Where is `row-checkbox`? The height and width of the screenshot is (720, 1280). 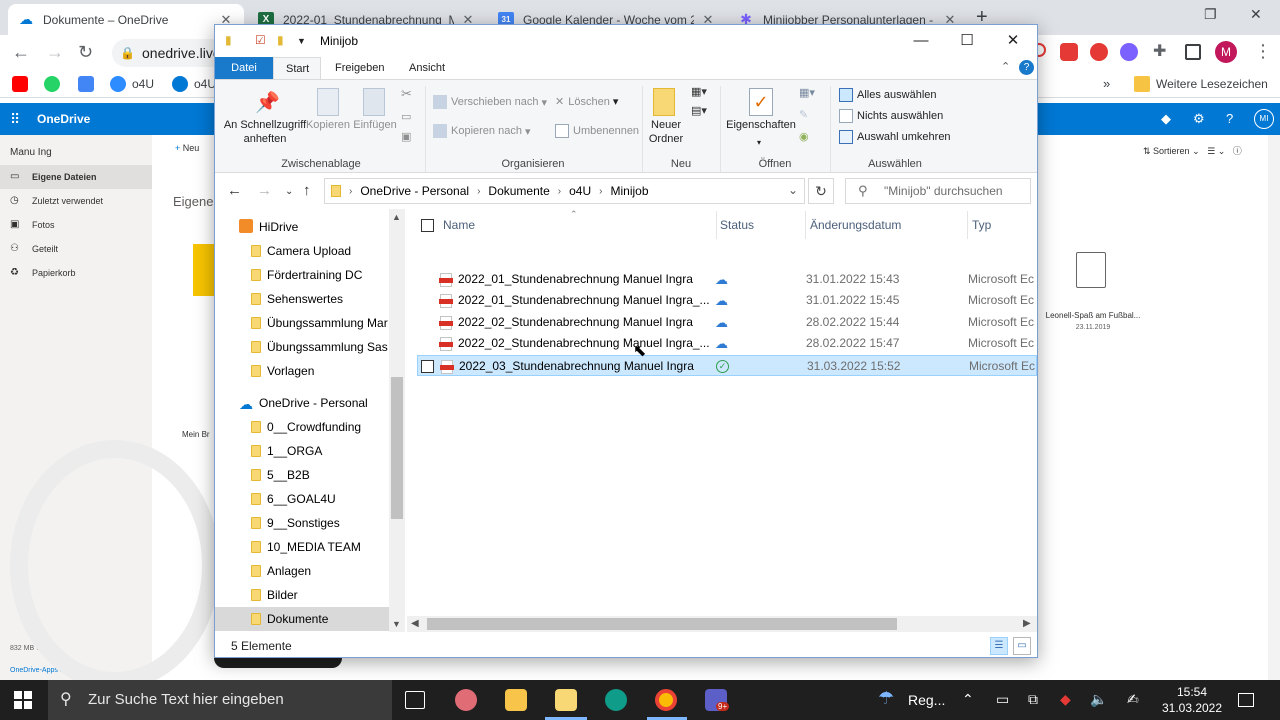 row-checkbox is located at coordinates (427, 366).